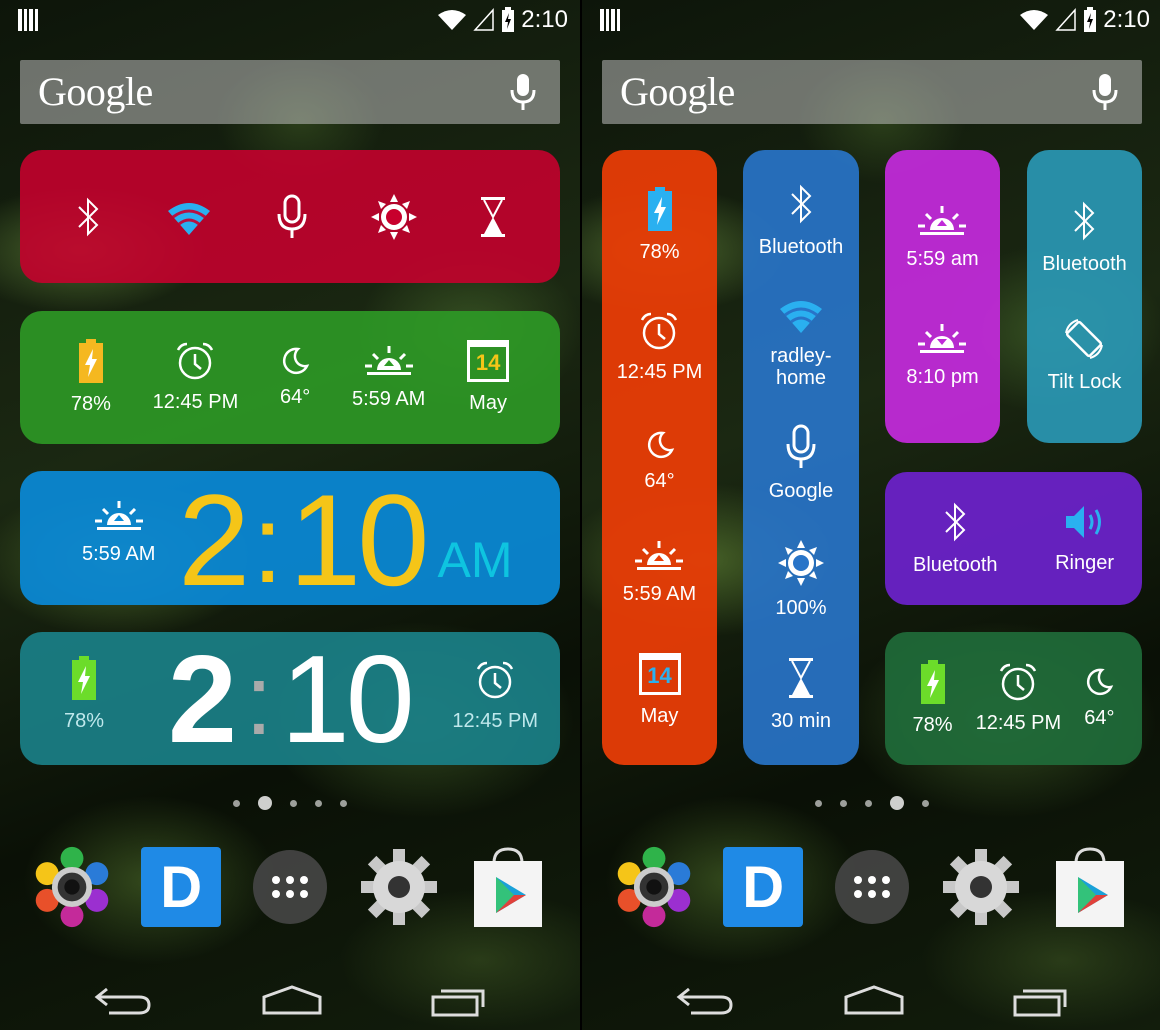 The image size is (1160, 1030). I want to click on ringer-label: Ringer, so click(1084, 563).